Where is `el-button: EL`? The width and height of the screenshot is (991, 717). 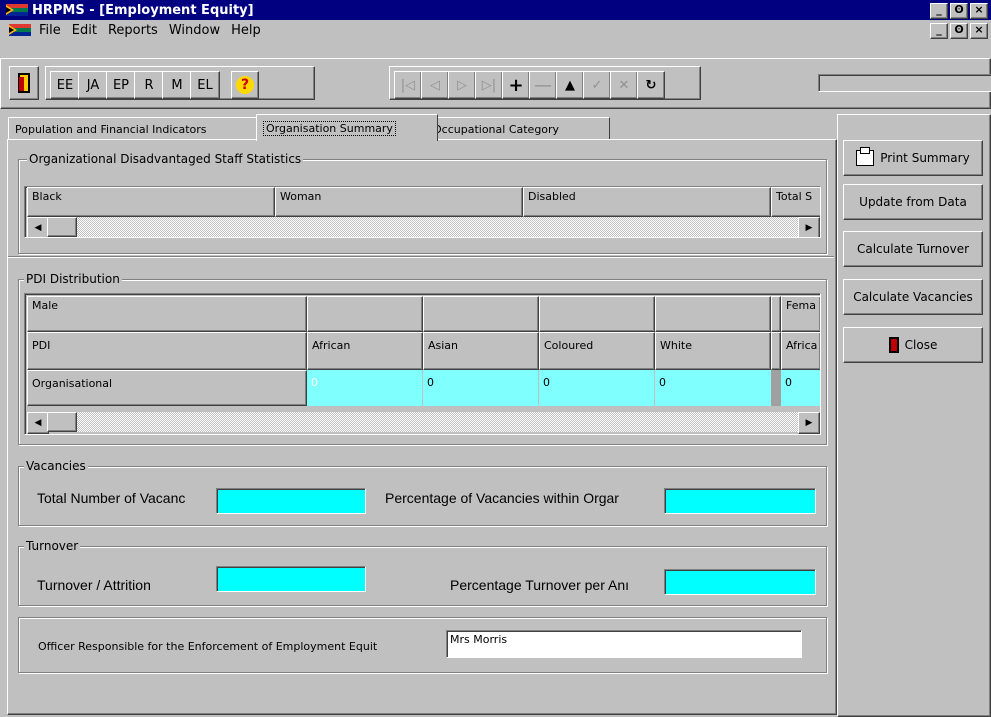 el-button: EL is located at coordinates (205, 85).